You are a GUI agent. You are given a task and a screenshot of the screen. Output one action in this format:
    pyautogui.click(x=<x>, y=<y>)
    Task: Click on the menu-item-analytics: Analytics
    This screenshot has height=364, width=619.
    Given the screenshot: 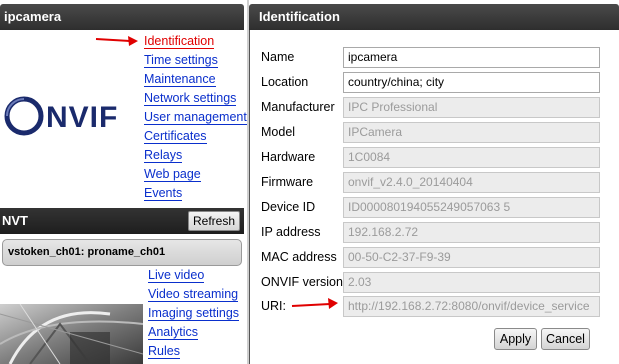 What is the action you would take?
    pyautogui.click(x=193, y=332)
    